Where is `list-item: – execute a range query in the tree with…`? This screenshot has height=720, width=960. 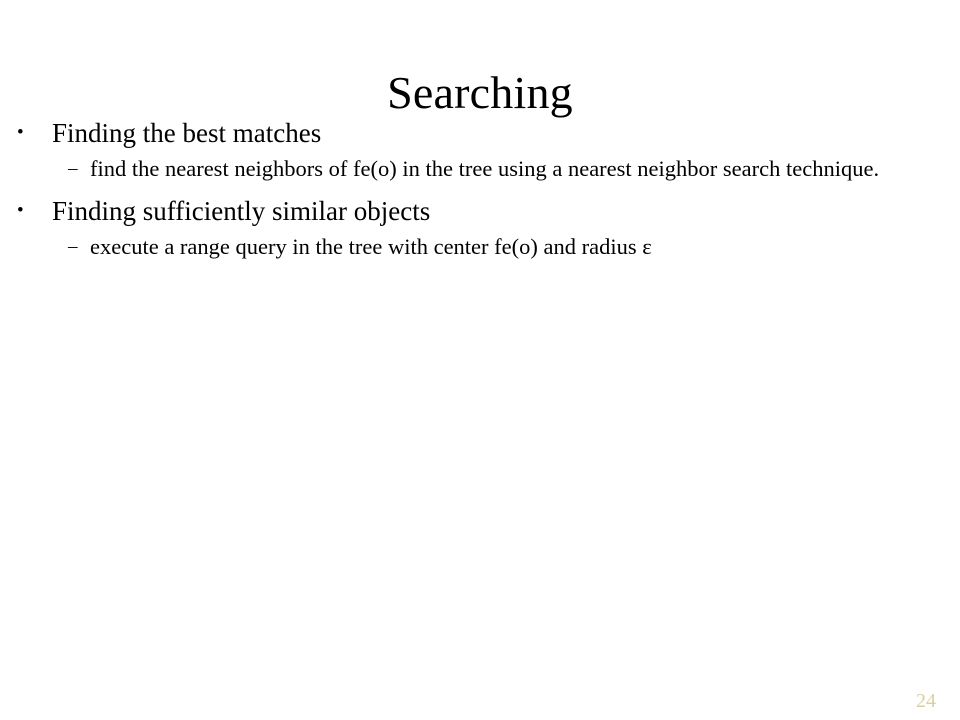
list-item: – execute a range query in the tree with… is located at coordinates (480, 246).